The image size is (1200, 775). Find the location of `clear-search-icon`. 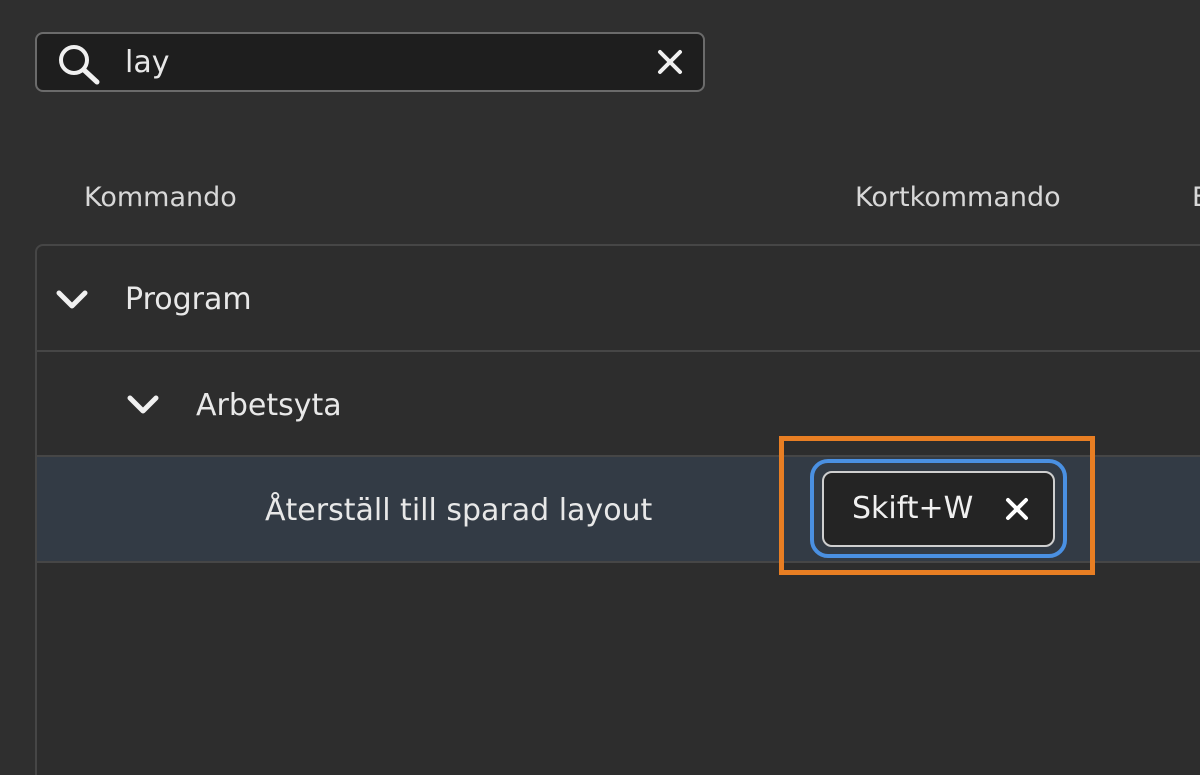

clear-search-icon is located at coordinates (670, 62).